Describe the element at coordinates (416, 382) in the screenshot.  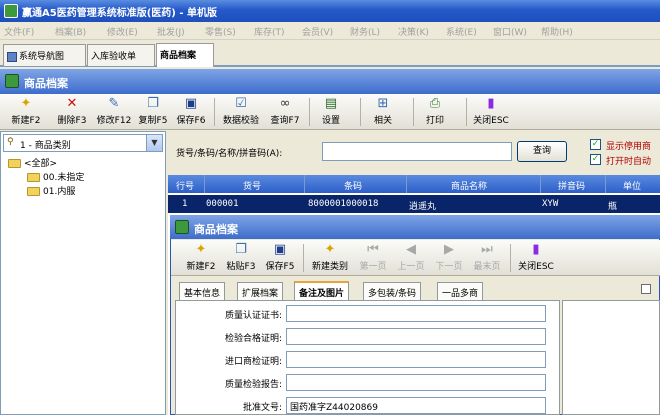
I see `quality-report-field` at that location.